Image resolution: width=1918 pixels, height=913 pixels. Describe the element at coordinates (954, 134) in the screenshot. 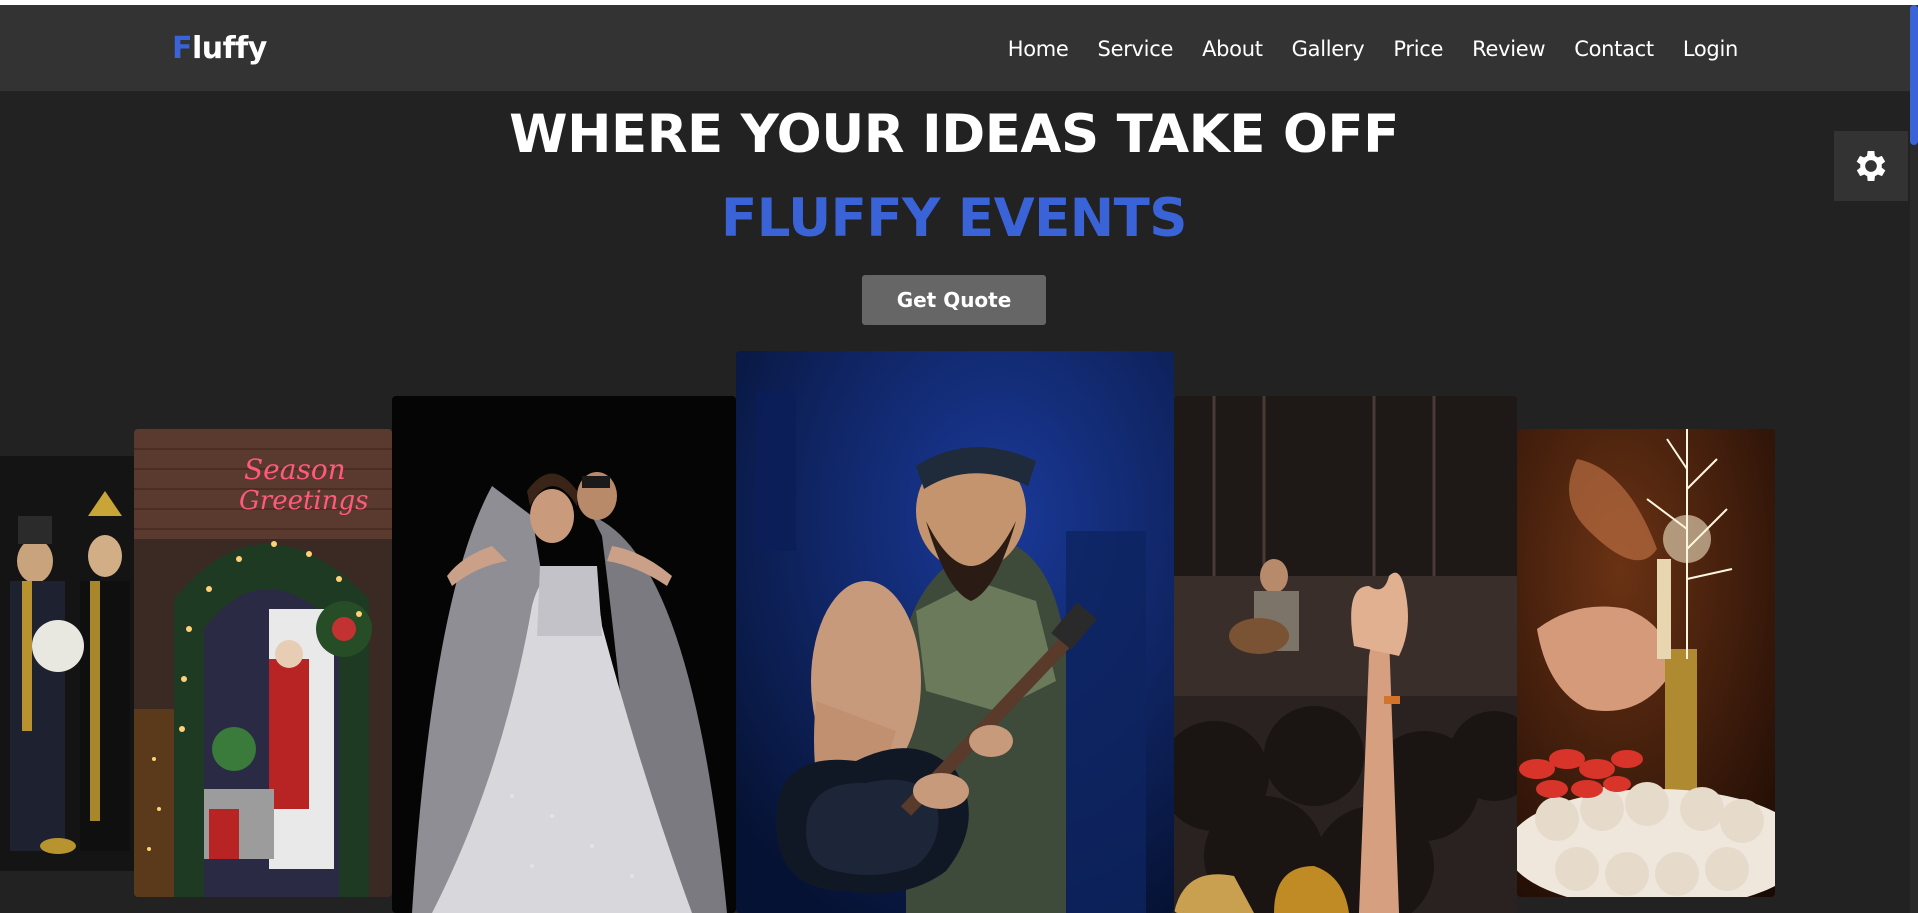

I see `hero-title: WHERE YOUR IDEAS TAKE OFF` at that location.